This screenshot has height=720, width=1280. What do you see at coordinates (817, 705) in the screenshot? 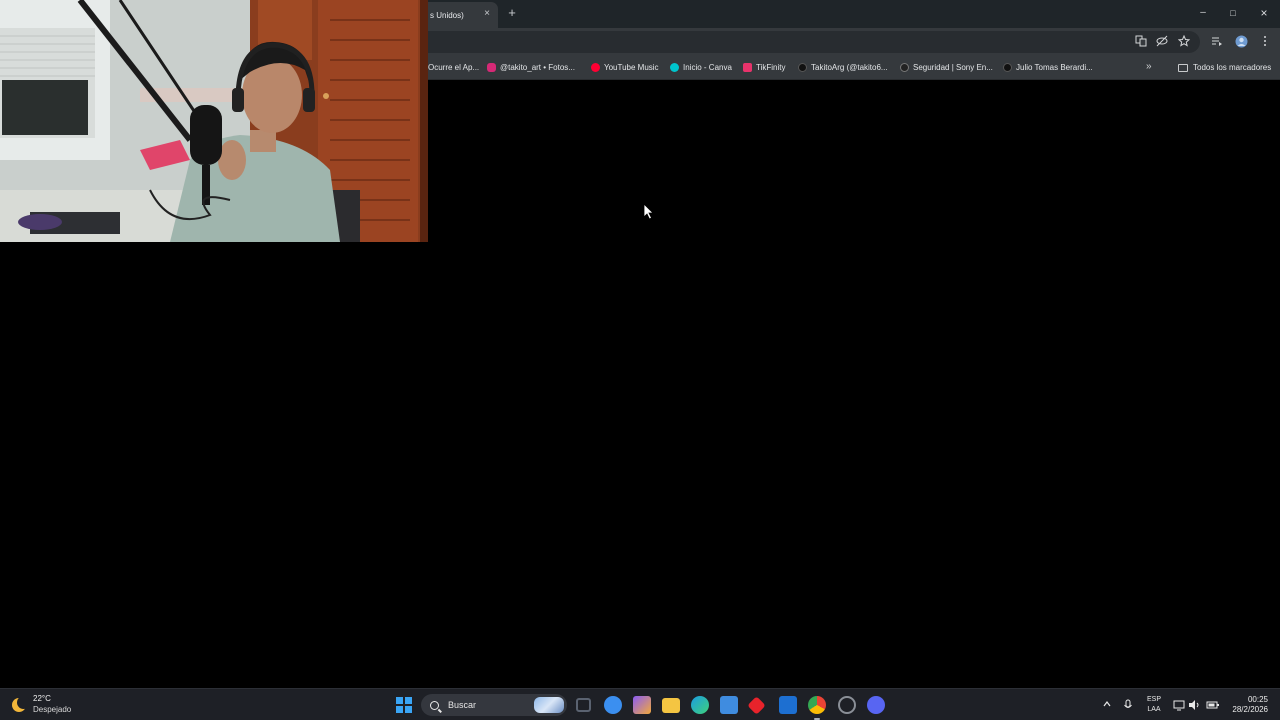
I see `chrome-icon` at bounding box center [817, 705].